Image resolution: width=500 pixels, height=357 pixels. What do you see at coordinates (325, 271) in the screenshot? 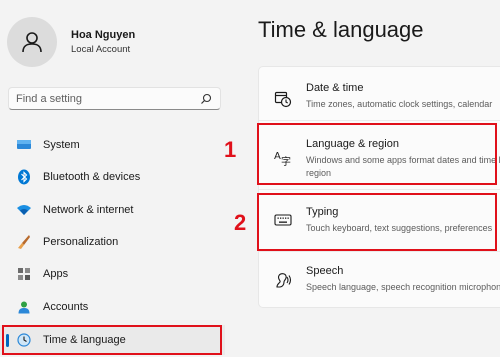
I see `card-title: Speech` at bounding box center [325, 271].